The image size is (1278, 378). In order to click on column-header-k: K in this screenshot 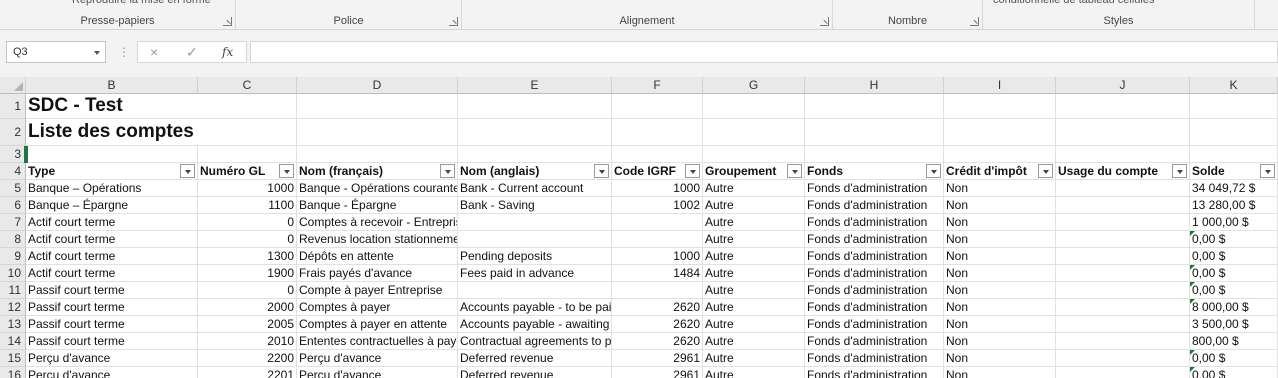, I will do `click(1234, 85)`.